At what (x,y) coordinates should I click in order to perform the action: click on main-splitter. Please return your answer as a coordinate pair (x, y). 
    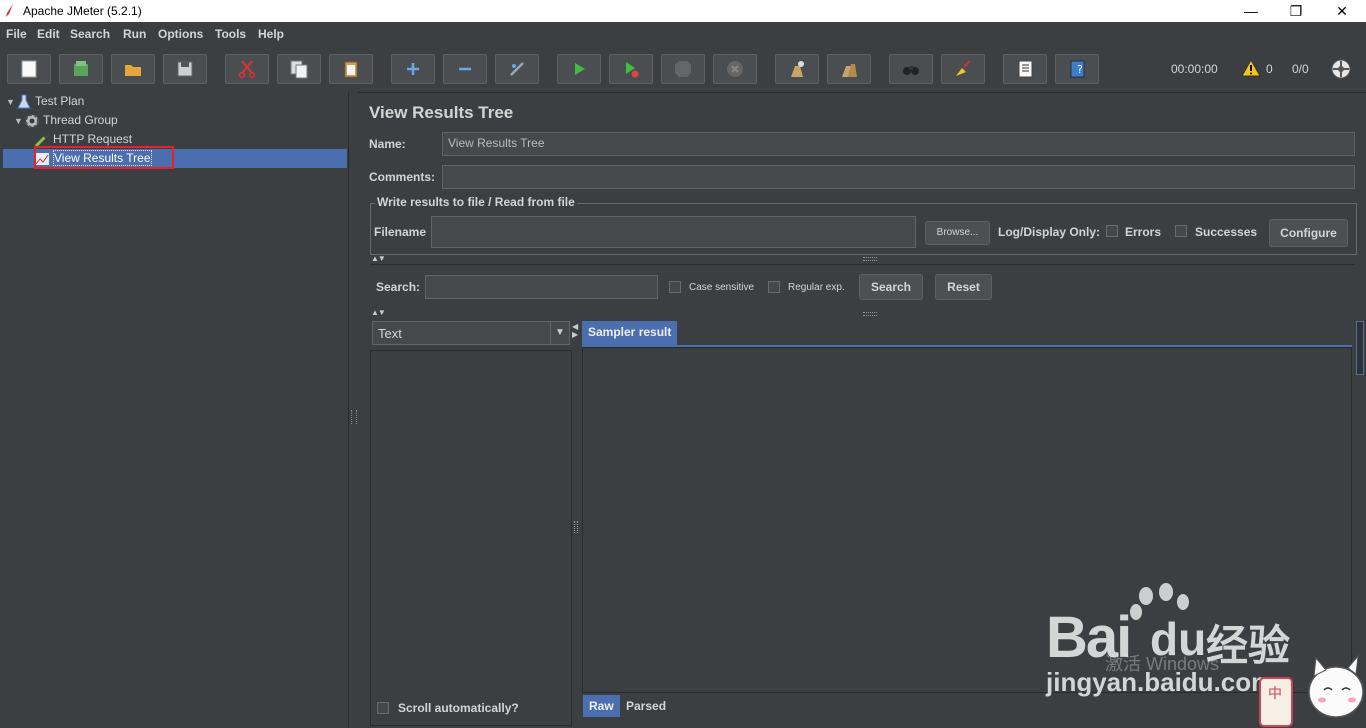
    Looking at the image, I should click on (353, 410).